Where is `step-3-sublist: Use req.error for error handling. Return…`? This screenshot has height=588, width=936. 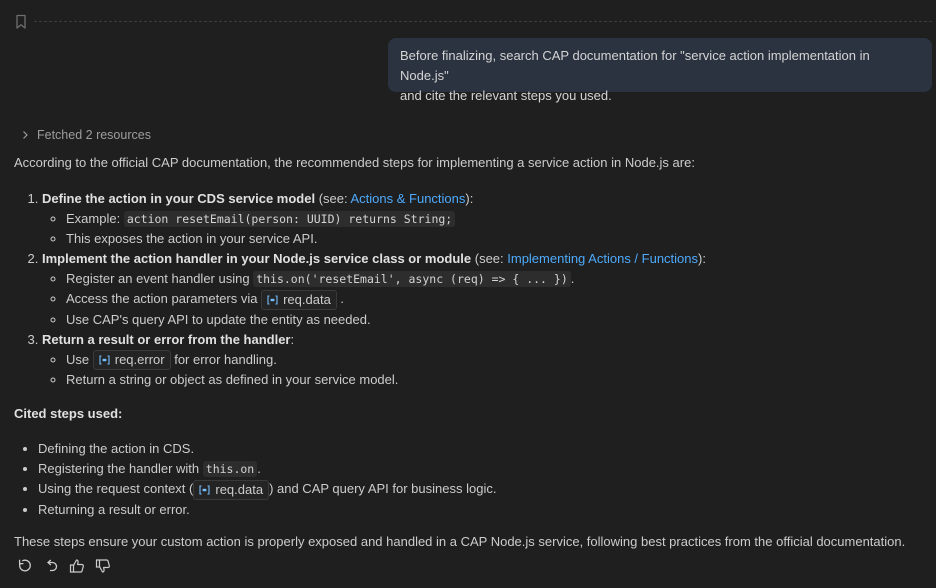
step-3-sublist: Use req.error for error handling. Return… is located at coordinates (483, 370).